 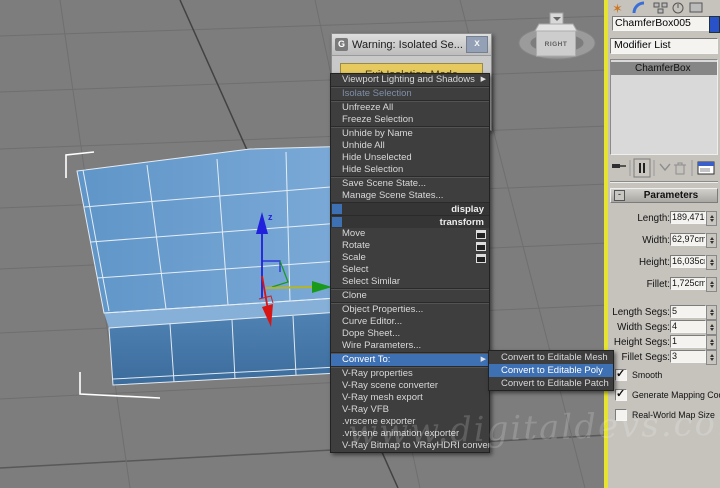 What do you see at coordinates (665, 167) in the screenshot?
I see `make-unique-icon` at bounding box center [665, 167].